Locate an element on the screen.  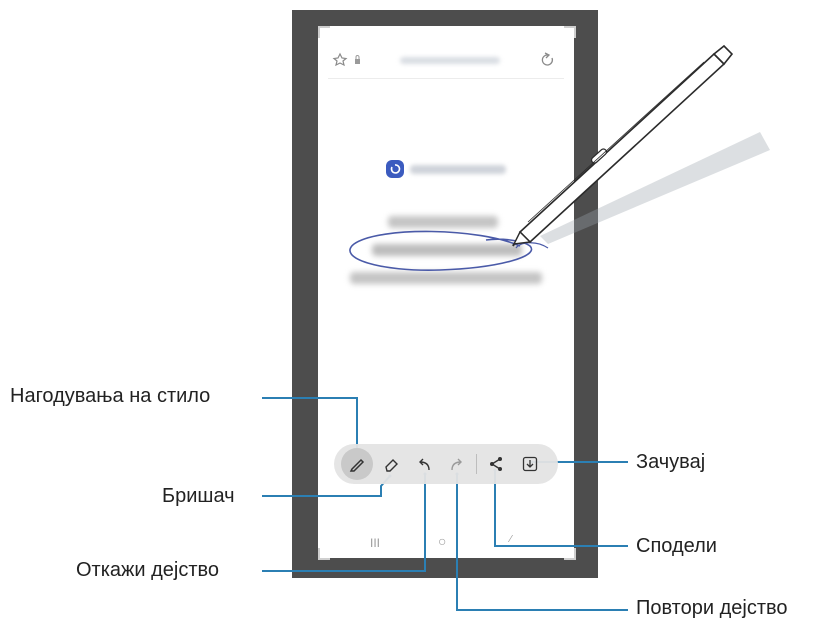
redo-button is located at coordinates (457, 464).